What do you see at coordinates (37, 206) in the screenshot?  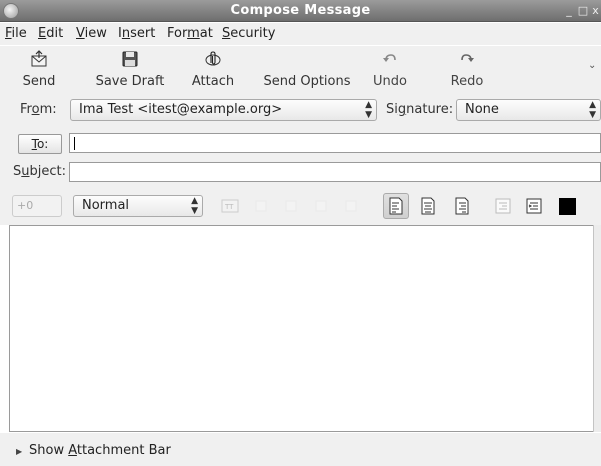 I see `font-size-stepper: +0` at bounding box center [37, 206].